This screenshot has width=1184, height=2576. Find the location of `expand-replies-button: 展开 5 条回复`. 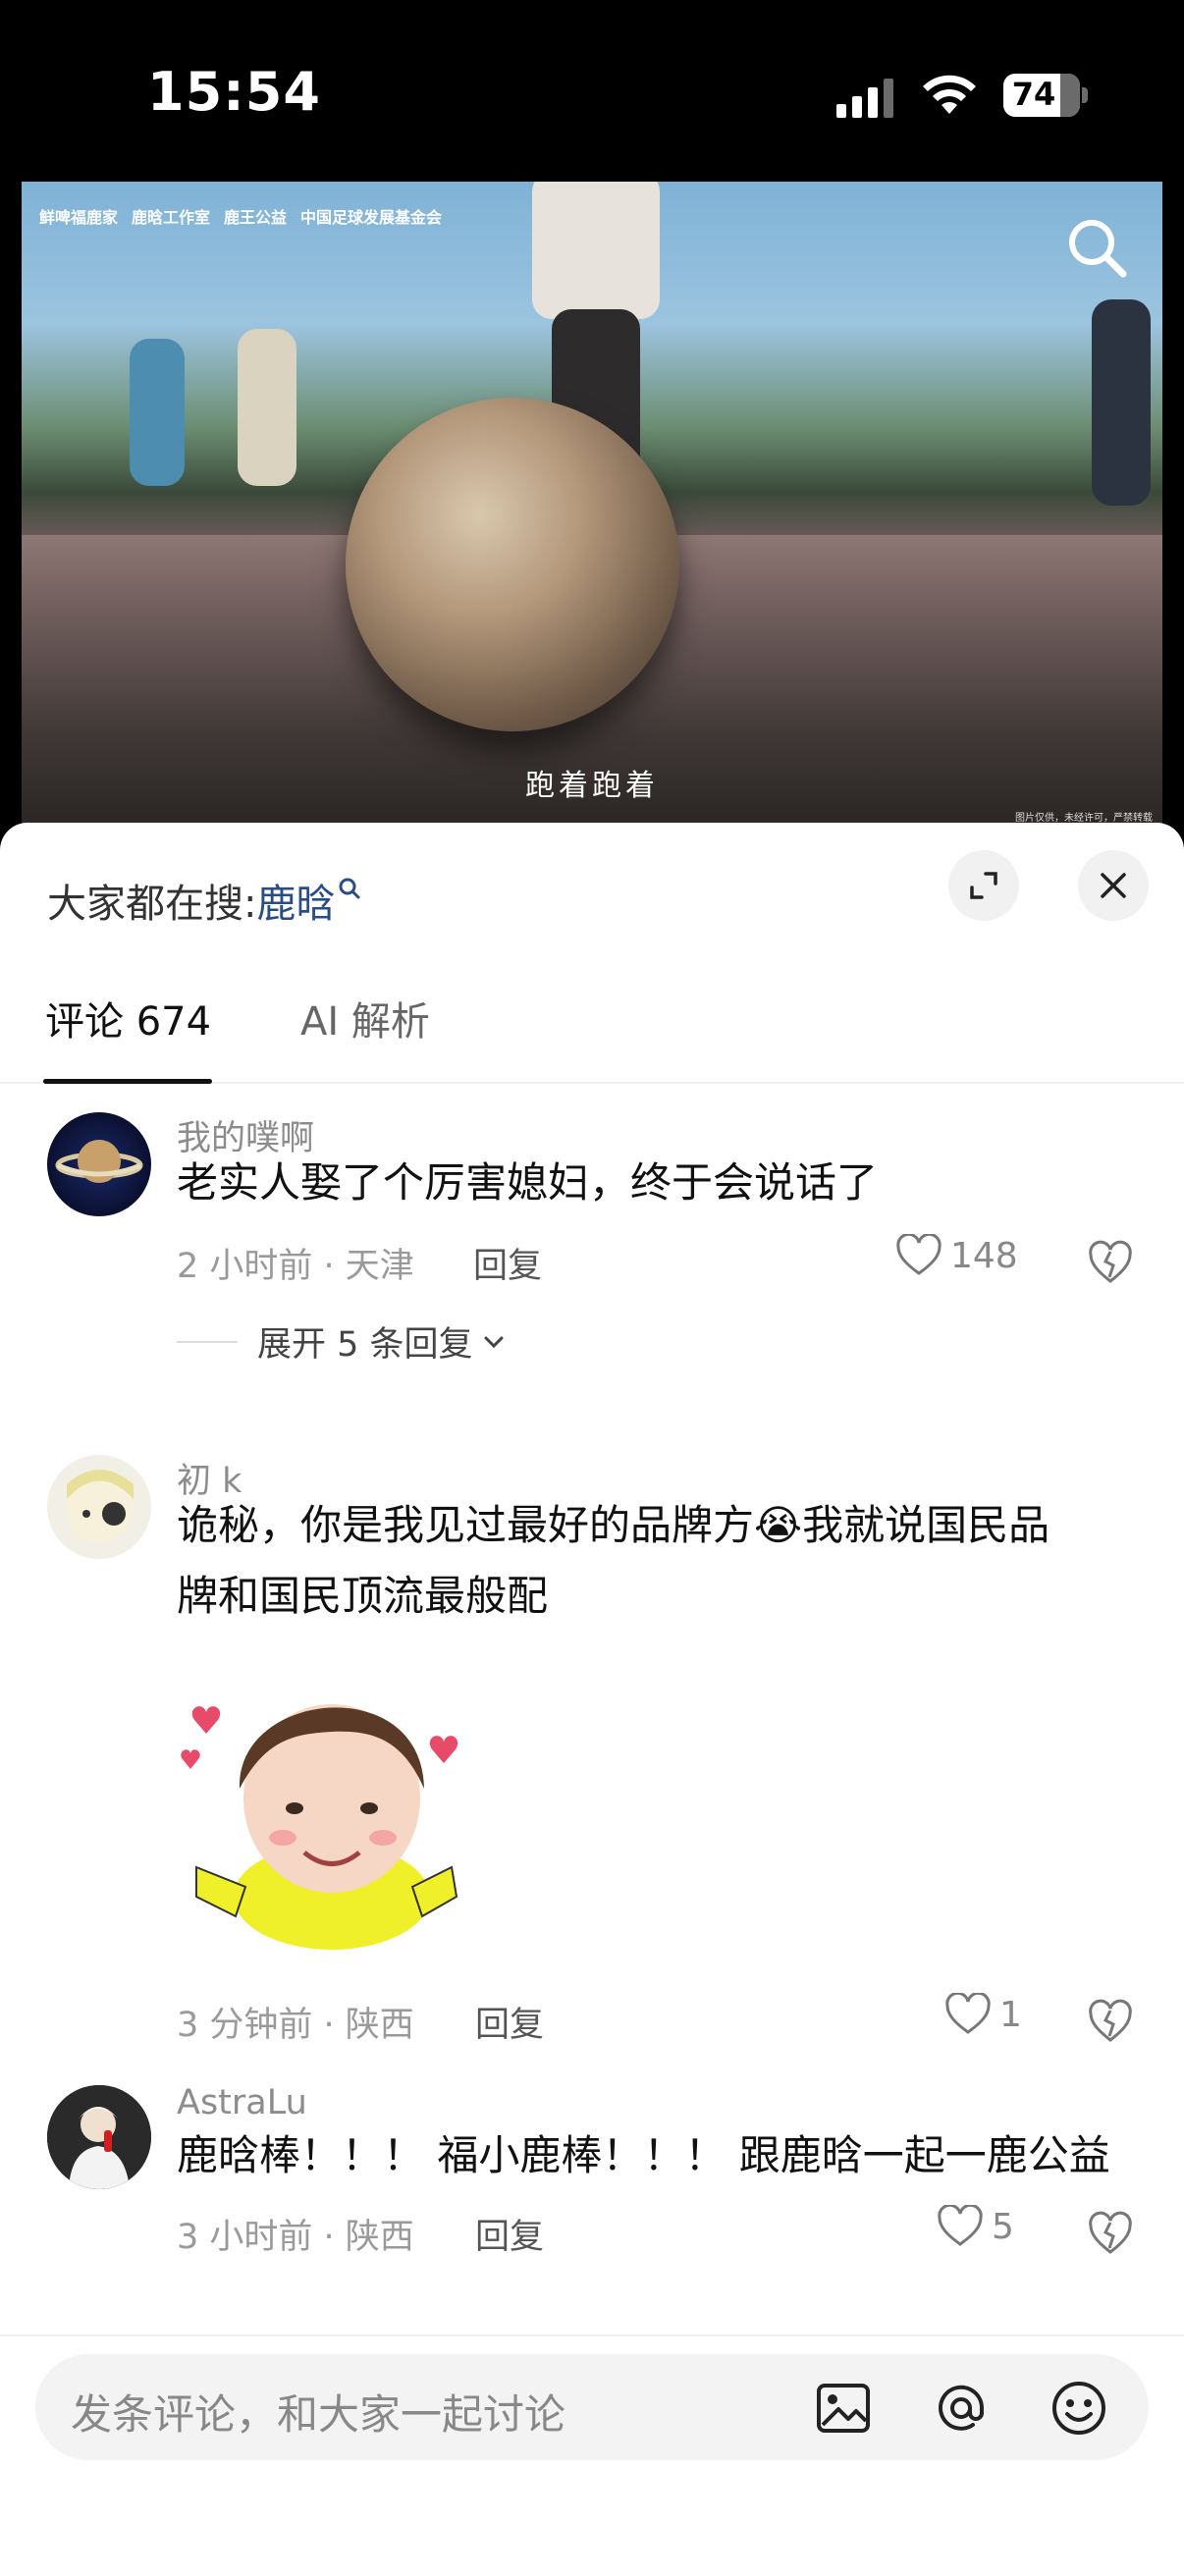

expand-replies-button: 展开 5 条回复 is located at coordinates (343, 1341).